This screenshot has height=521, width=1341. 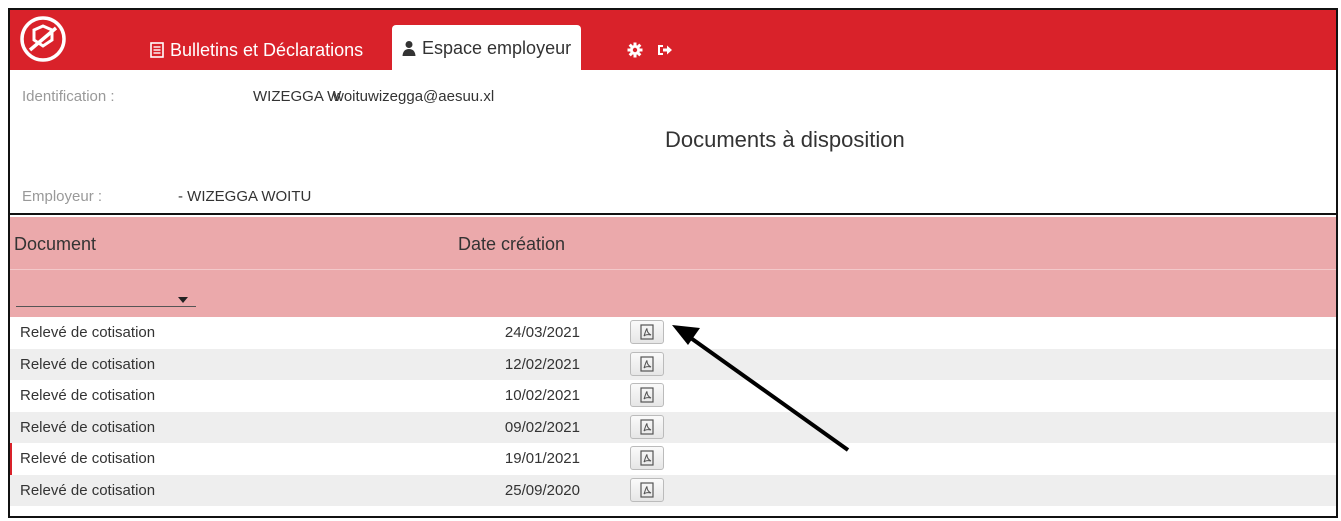 What do you see at coordinates (183, 300) in the screenshot?
I see `caret-down-icon` at bounding box center [183, 300].